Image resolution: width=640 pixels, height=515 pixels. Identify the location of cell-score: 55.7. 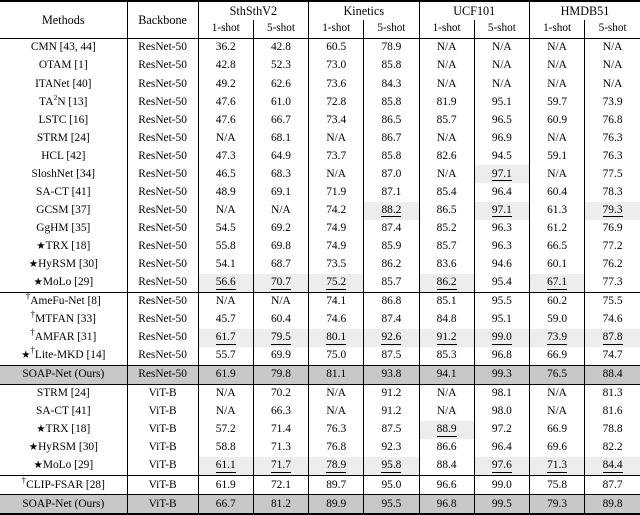
(226, 356).